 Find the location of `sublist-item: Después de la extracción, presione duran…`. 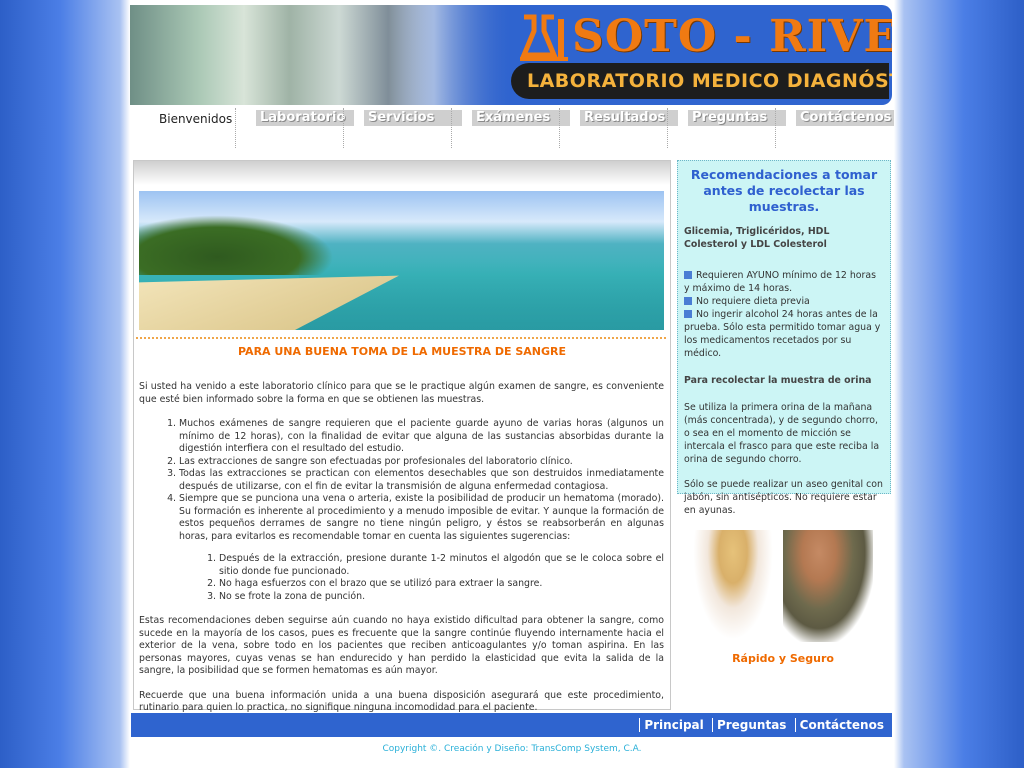

sublist-item: Después de la extracción, presione duran… is located at coordinates (441, 565).